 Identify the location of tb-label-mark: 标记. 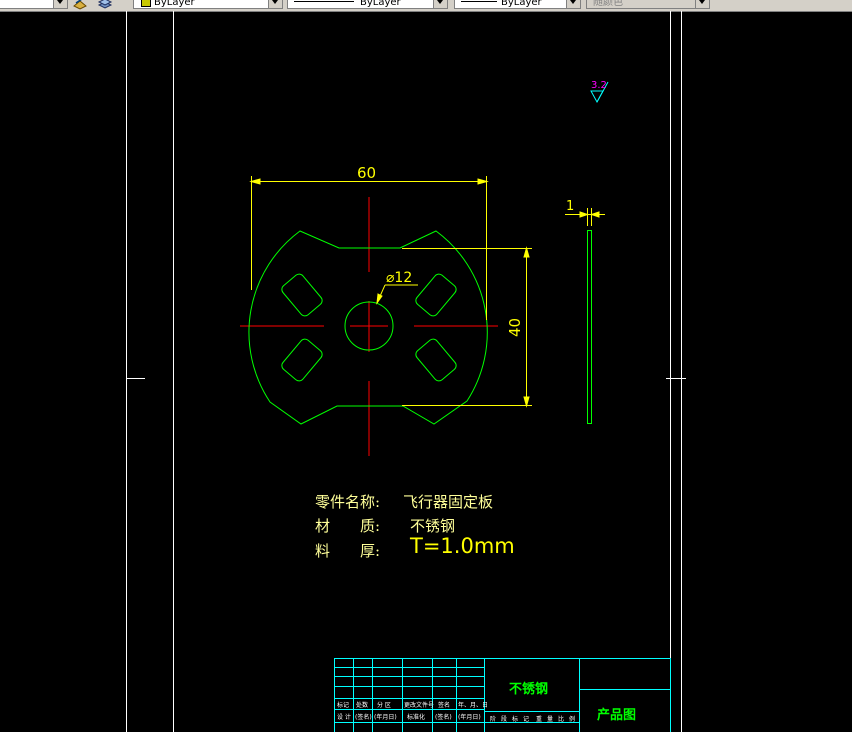
(343, 705).